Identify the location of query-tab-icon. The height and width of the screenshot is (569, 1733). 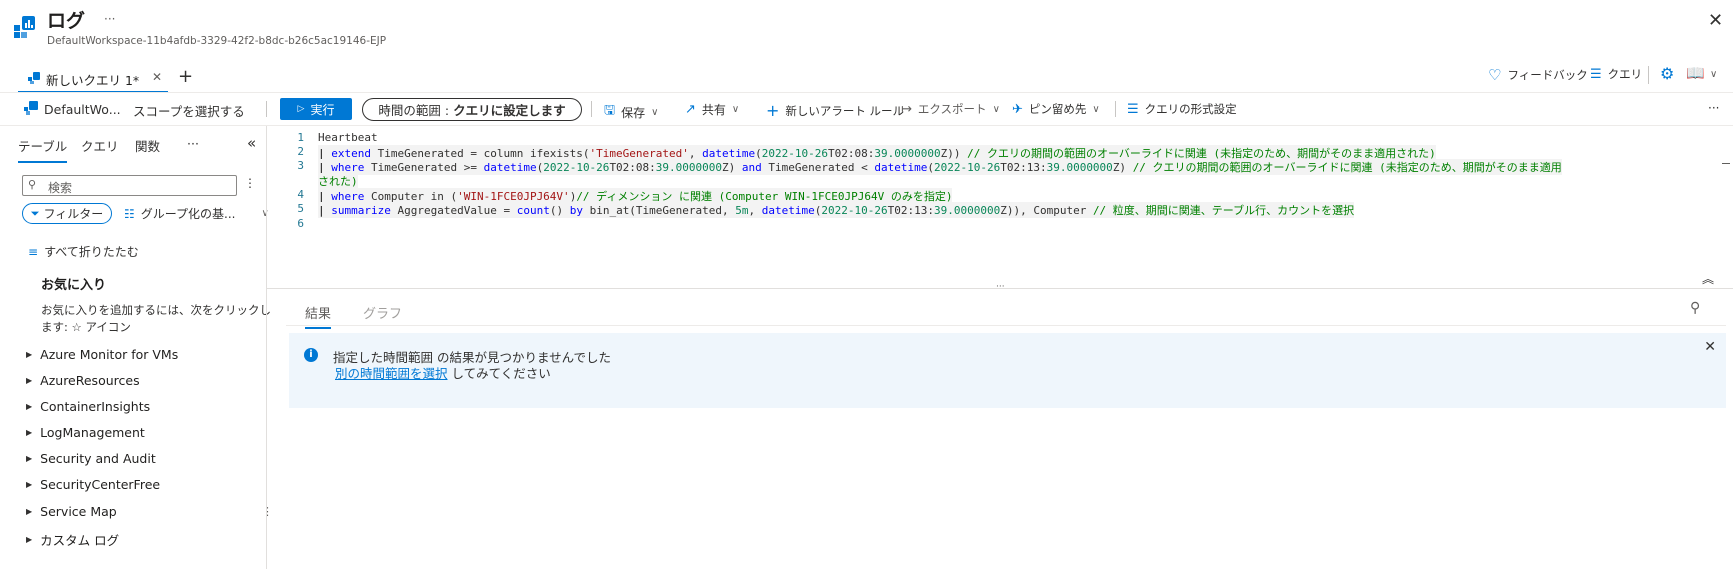
(34, 79).